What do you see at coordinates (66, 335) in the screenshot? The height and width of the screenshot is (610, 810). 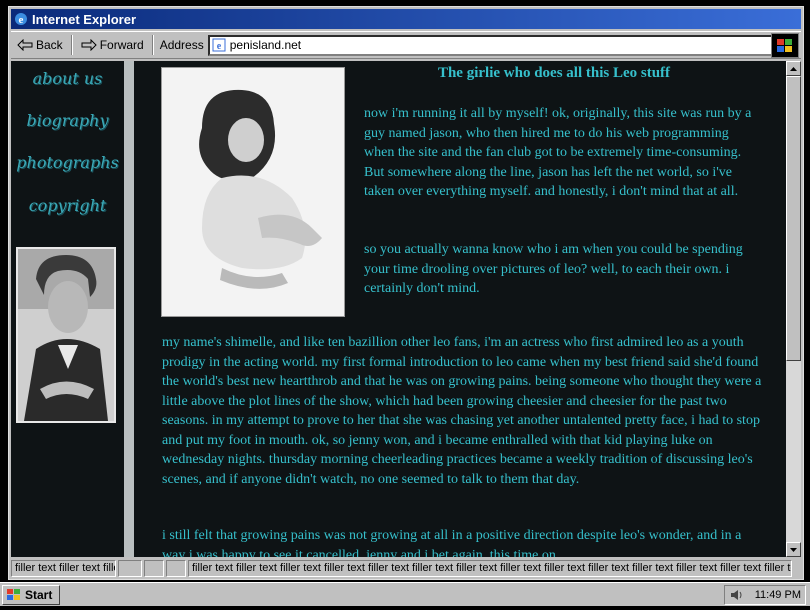 I see `sidebar-portrait-photo` at bounding box center [66, 335].